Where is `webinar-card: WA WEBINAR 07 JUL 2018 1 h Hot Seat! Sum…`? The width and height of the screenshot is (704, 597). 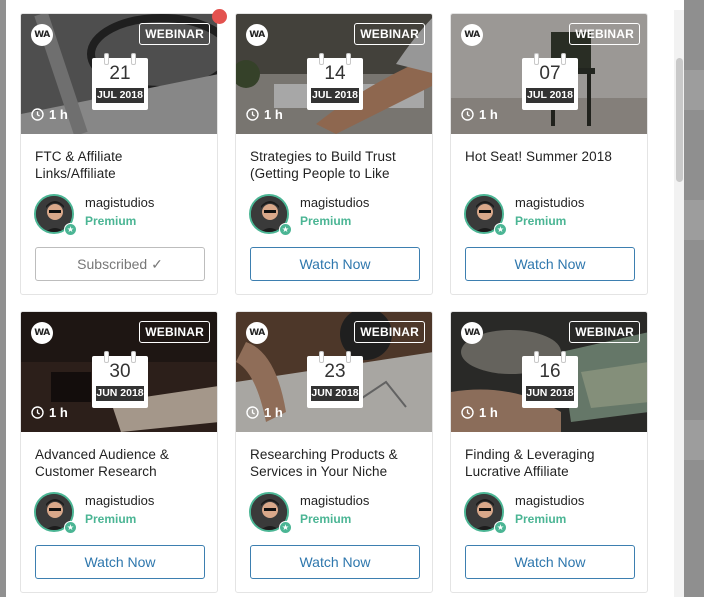 webinar-card: WA WEBINAR 07 JUL 2018 1 h Hot Seat! Sum… is located at coordinates (549, 154).